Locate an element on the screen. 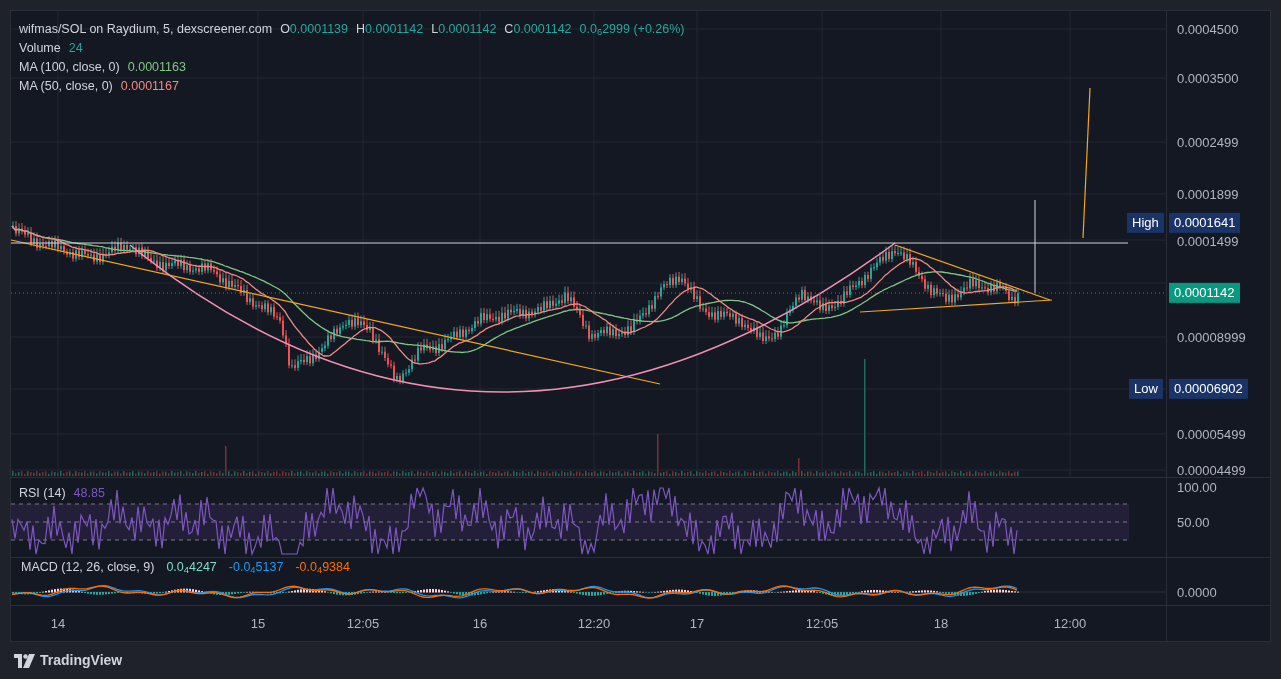  axis-label: 0.0001499 is located at coordinates (1208, 241).